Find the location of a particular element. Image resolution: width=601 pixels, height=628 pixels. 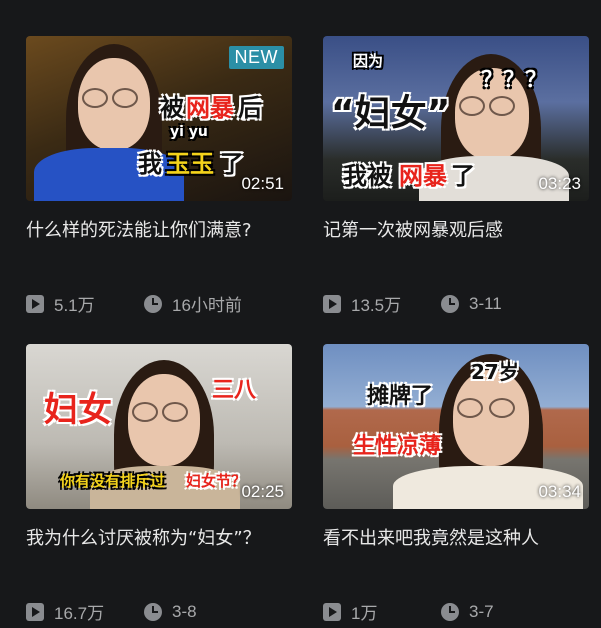

publish-time-value: 3-11 is located at coordinates (485, 303).